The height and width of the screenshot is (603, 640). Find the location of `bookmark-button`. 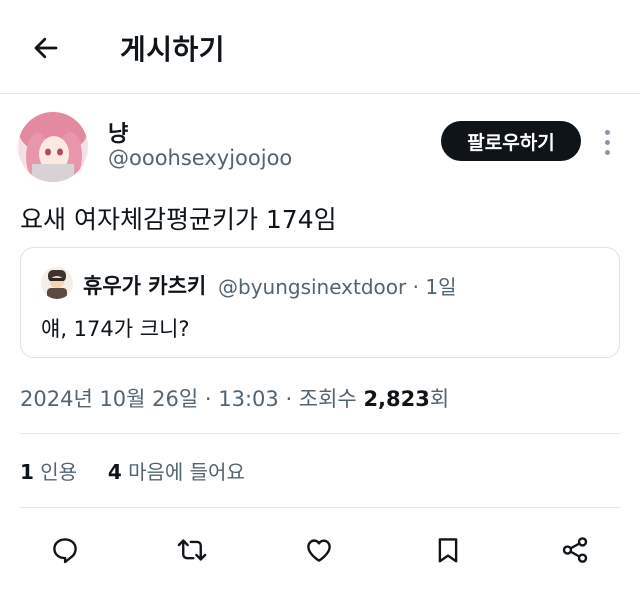

bookmark-button is located at coordinates (448, 550).